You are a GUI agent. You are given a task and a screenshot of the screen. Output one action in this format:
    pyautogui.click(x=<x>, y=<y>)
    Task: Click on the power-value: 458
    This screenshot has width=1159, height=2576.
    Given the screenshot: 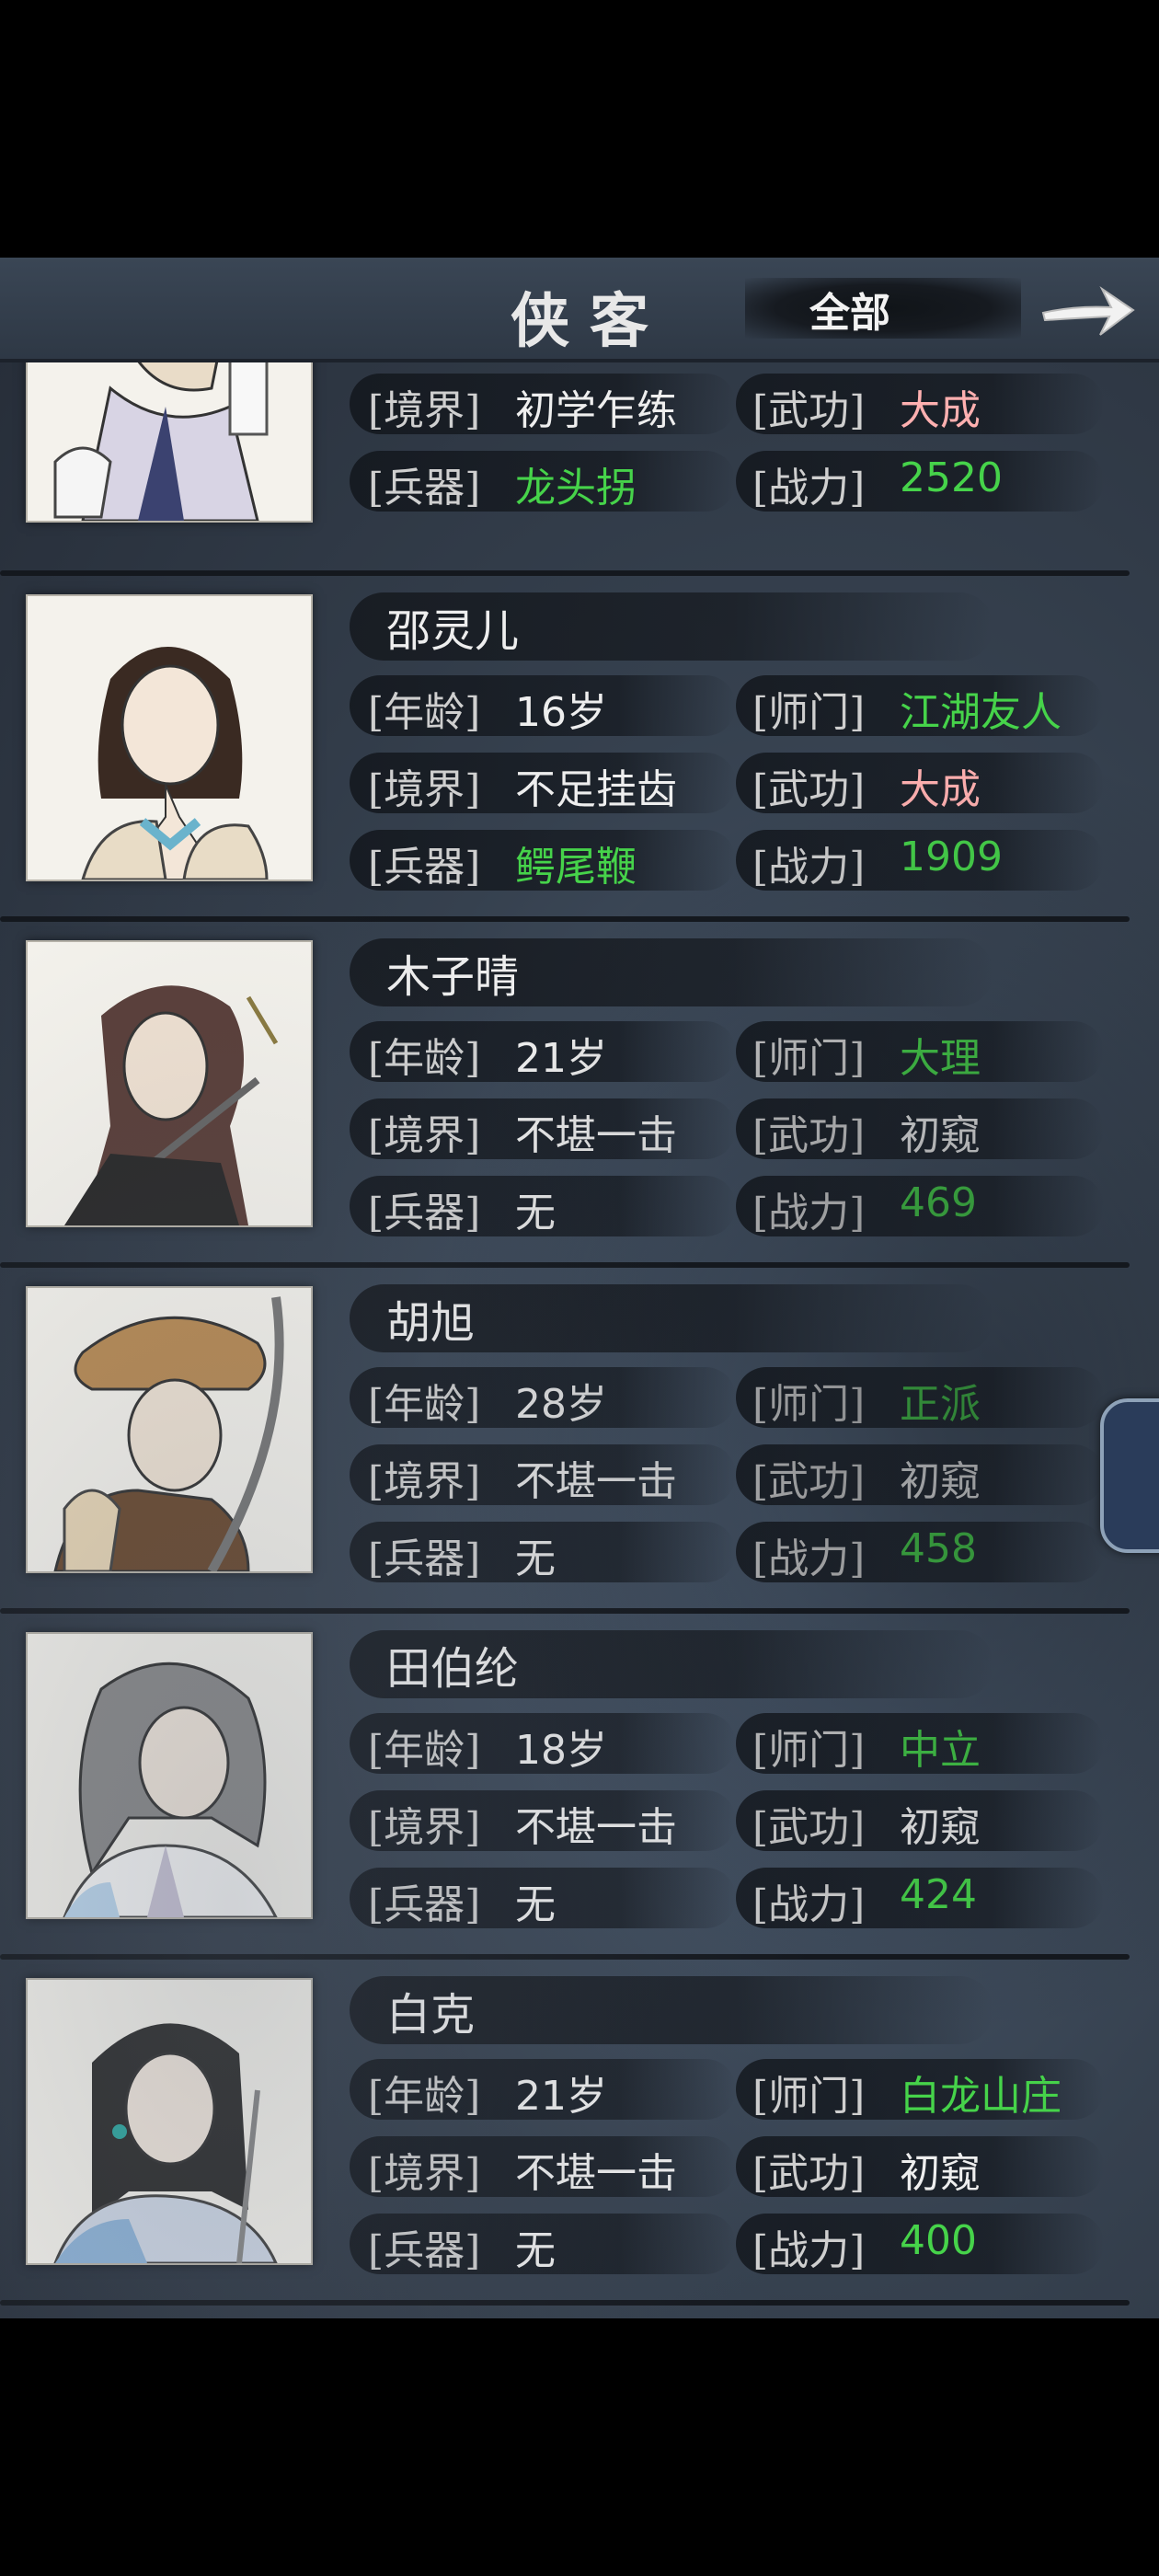 What is the action you would take?
    pyautogui.click(x=938, y=1548)
    